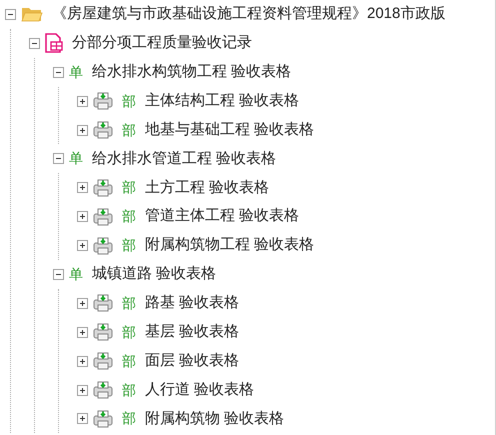 Image resolution: width=496 pixels, height=435 pixels. Describe the element at coordinates (214, 419) in the screenshot. I see `tree-item: 附属构筑物 验收表格` at that location.